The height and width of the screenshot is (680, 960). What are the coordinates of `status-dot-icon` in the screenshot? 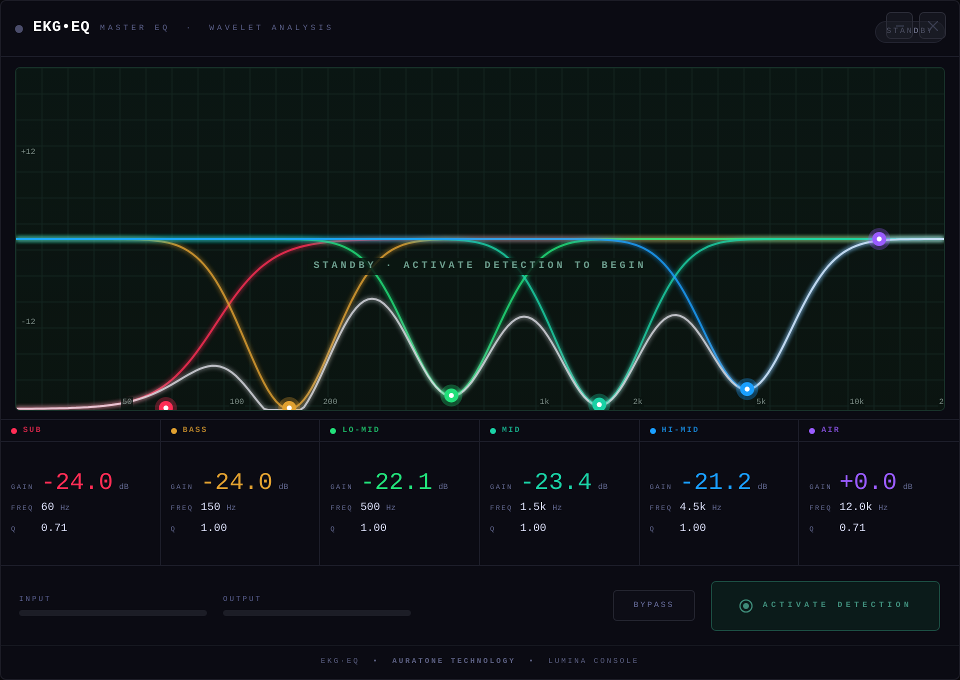 It's located at (19, 28).